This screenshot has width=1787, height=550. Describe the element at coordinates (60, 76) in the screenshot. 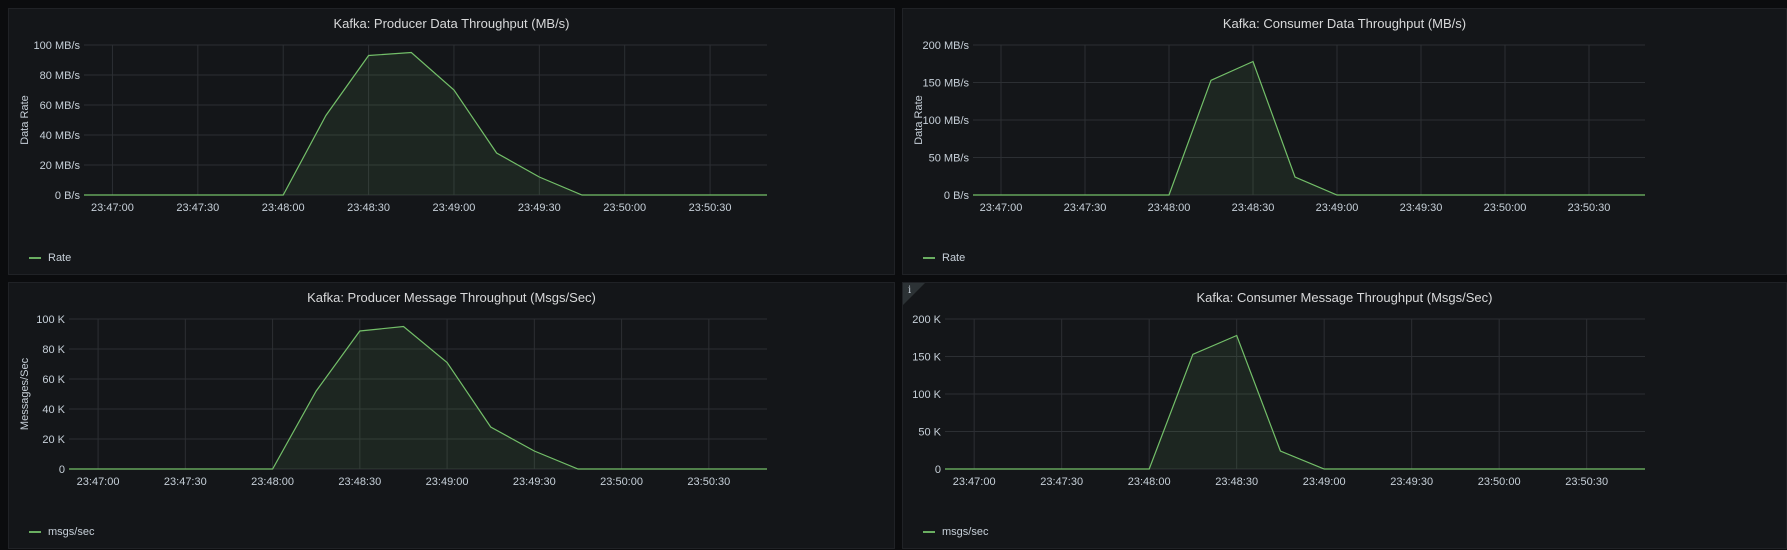

I see `y-tick-label: 80 MB/s` at that location.